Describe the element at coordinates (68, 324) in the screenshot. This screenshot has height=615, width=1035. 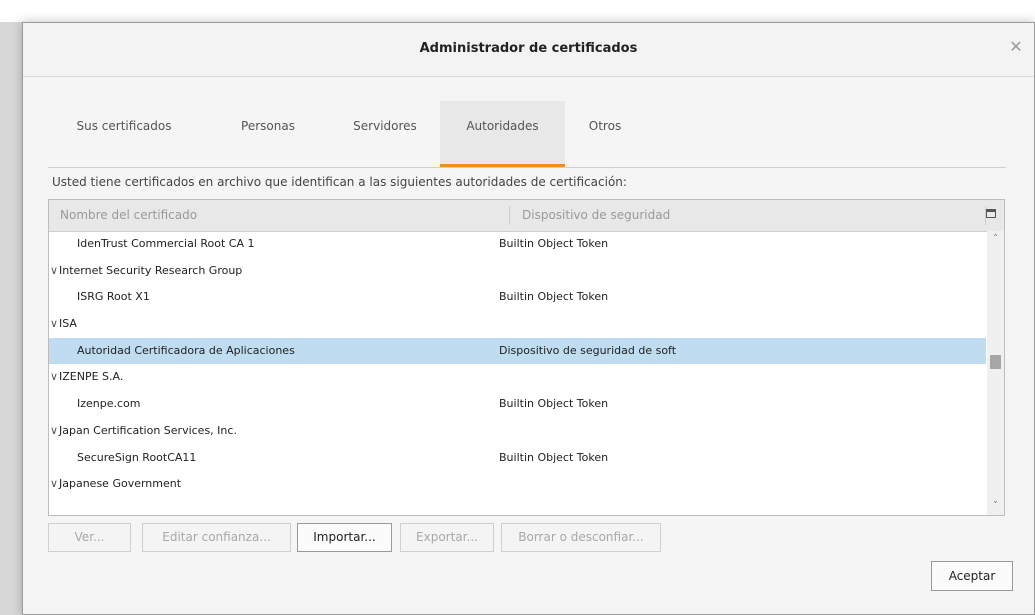
I see `group-name: ISA` at that location.